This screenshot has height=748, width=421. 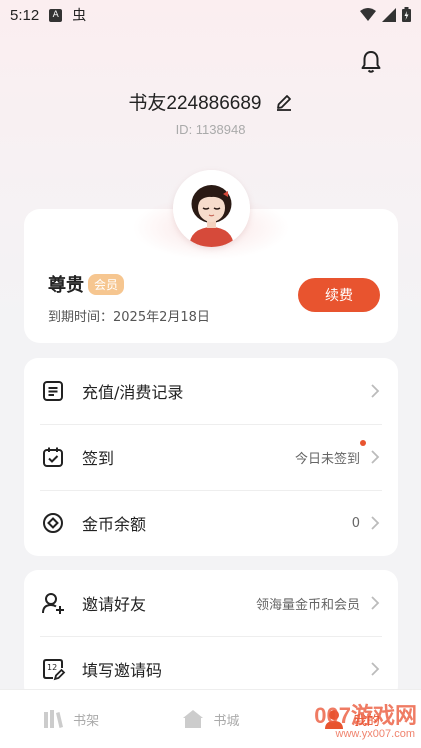 What do you see at coordinates (211, 523) in the screenshot?
I see `menu-item-coin-balance: 金币余额 0` at bounding box center [211, 523].